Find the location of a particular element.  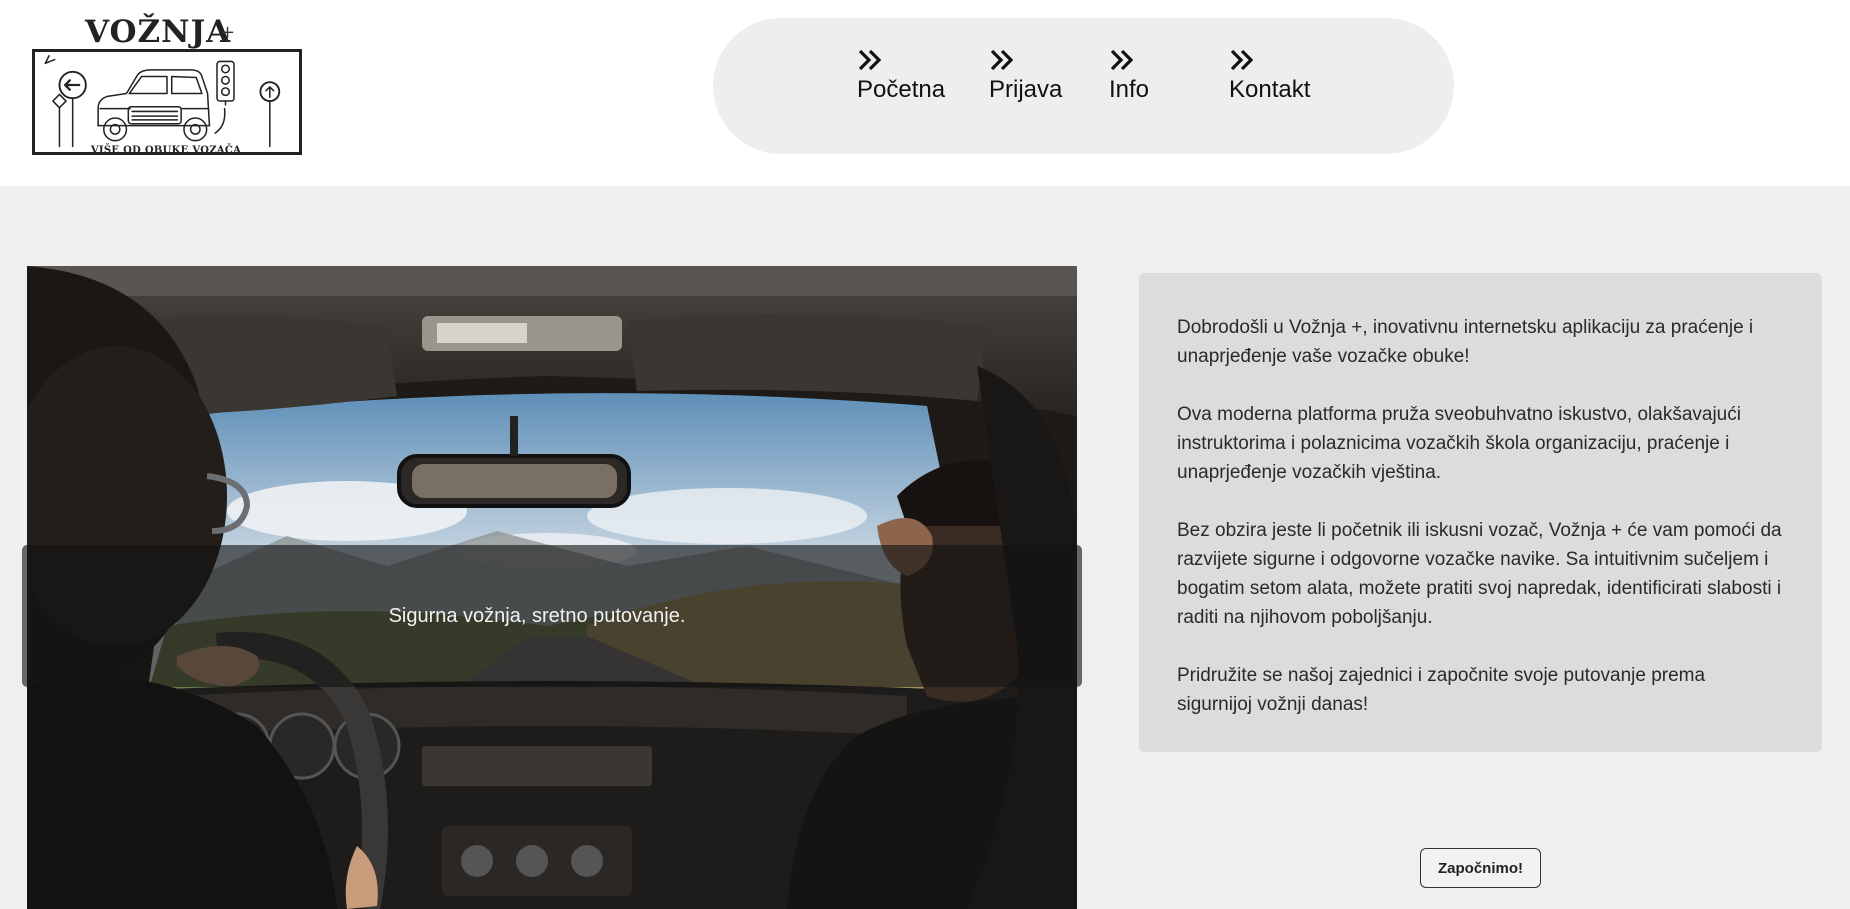

nav-item-prijava: Prijava is located at coordinates (1025, 76).